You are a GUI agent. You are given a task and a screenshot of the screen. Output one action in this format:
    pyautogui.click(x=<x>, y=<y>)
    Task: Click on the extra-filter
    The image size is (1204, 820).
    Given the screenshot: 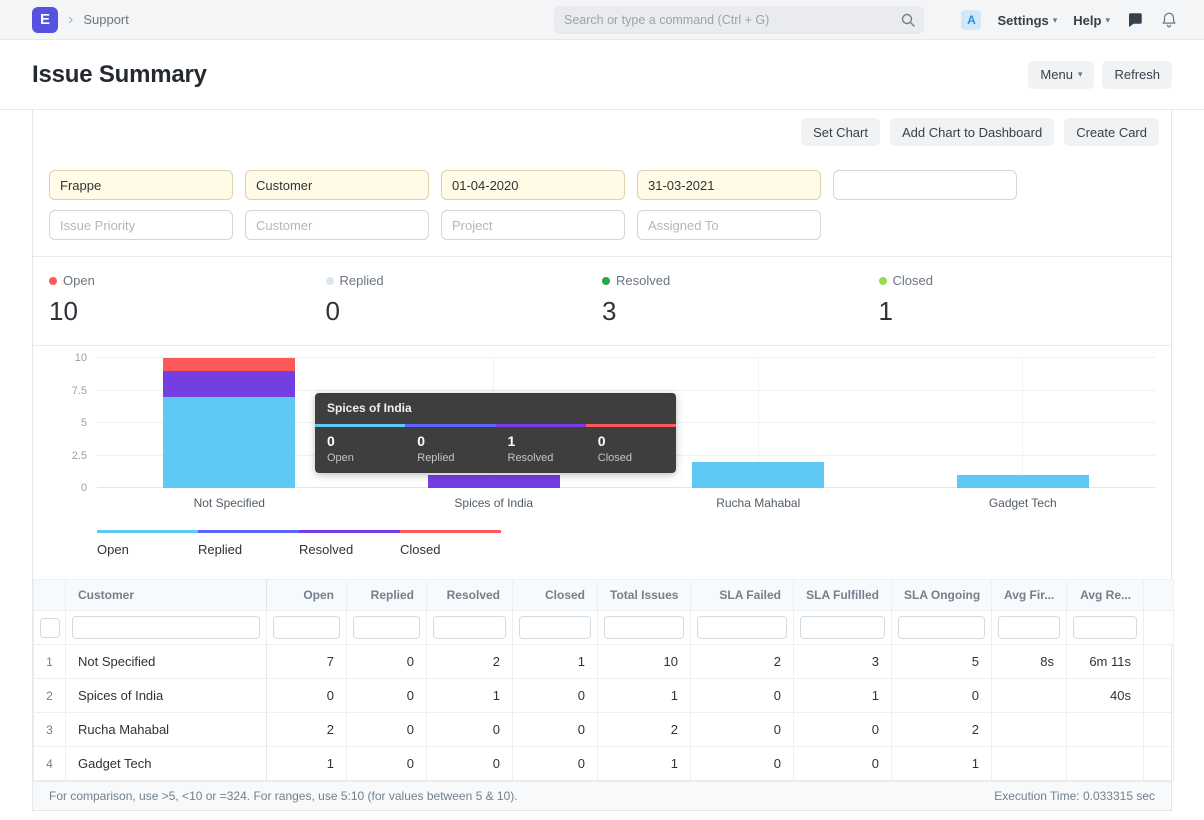 What is the action you would take?
    pyautogui.click(x=925, y=185)
    